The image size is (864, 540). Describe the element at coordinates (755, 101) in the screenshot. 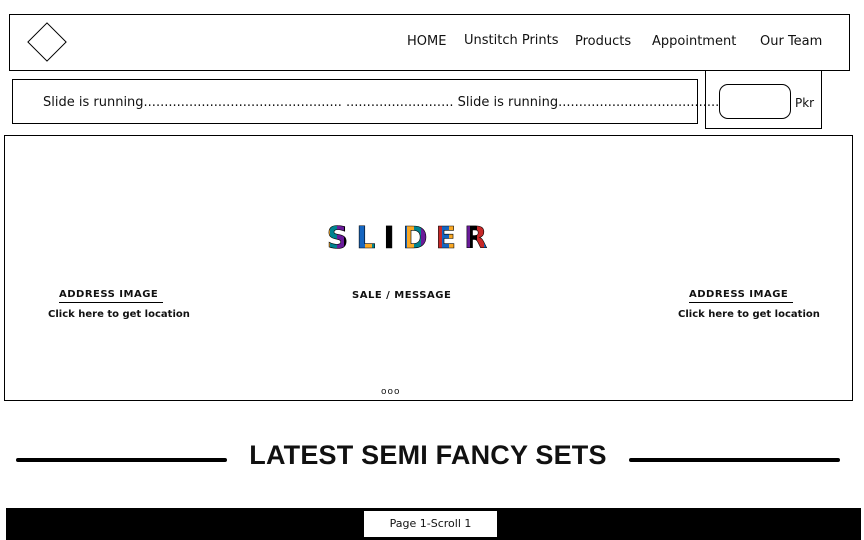

I see `currency-input` at that location.